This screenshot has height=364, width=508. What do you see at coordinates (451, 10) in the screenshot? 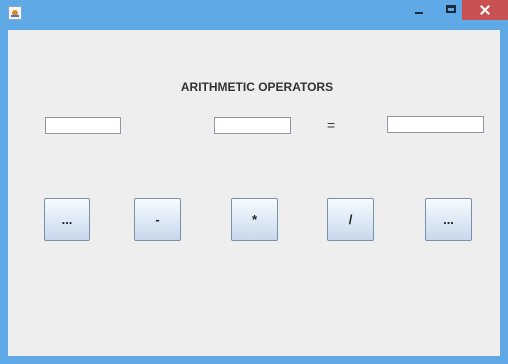
I see `maximize-button` at bounding box center [451, 10].